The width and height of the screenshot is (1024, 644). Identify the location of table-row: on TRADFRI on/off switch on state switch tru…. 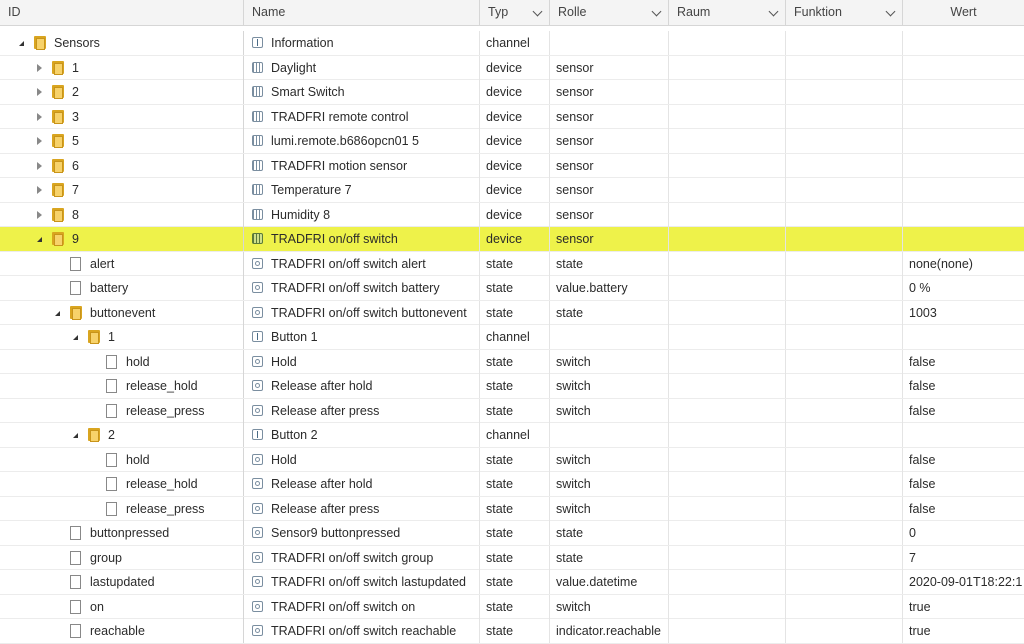
(512, 606).